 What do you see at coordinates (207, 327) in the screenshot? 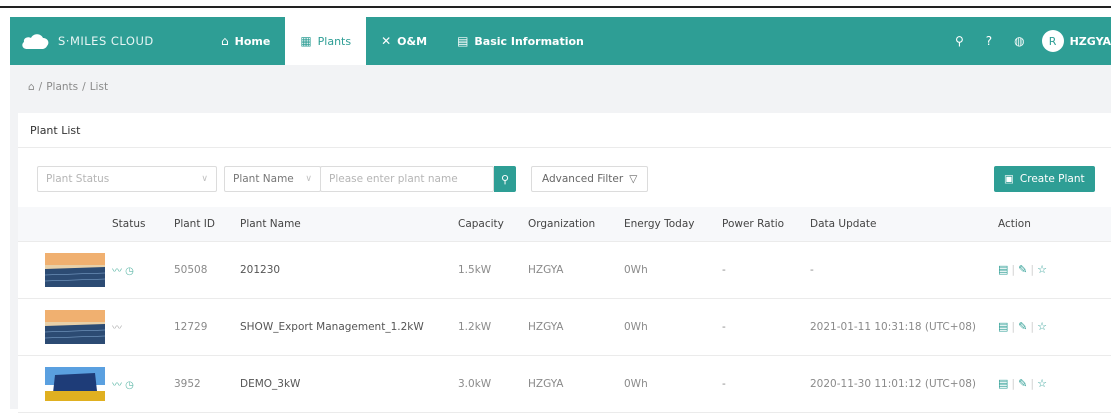
I see `plant-id: 12729` at bounding box center [207, 327].